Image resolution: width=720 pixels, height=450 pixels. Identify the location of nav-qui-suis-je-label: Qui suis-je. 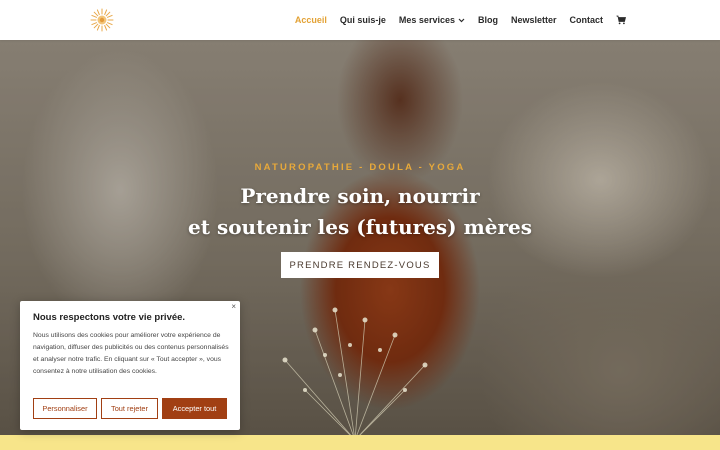
(362, 20).